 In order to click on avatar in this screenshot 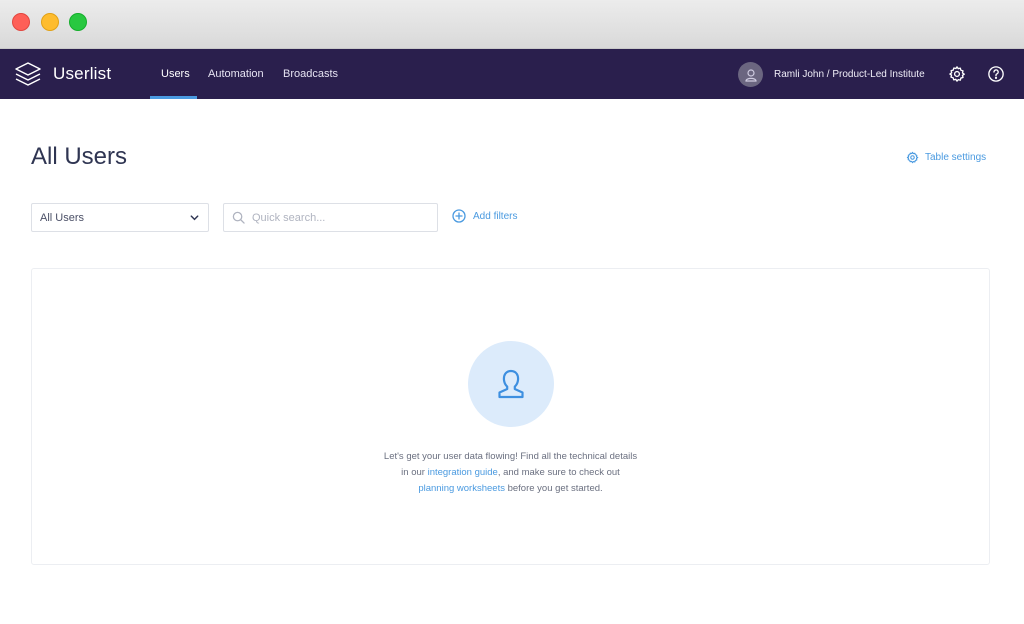, I will do `click(750, 74)`.